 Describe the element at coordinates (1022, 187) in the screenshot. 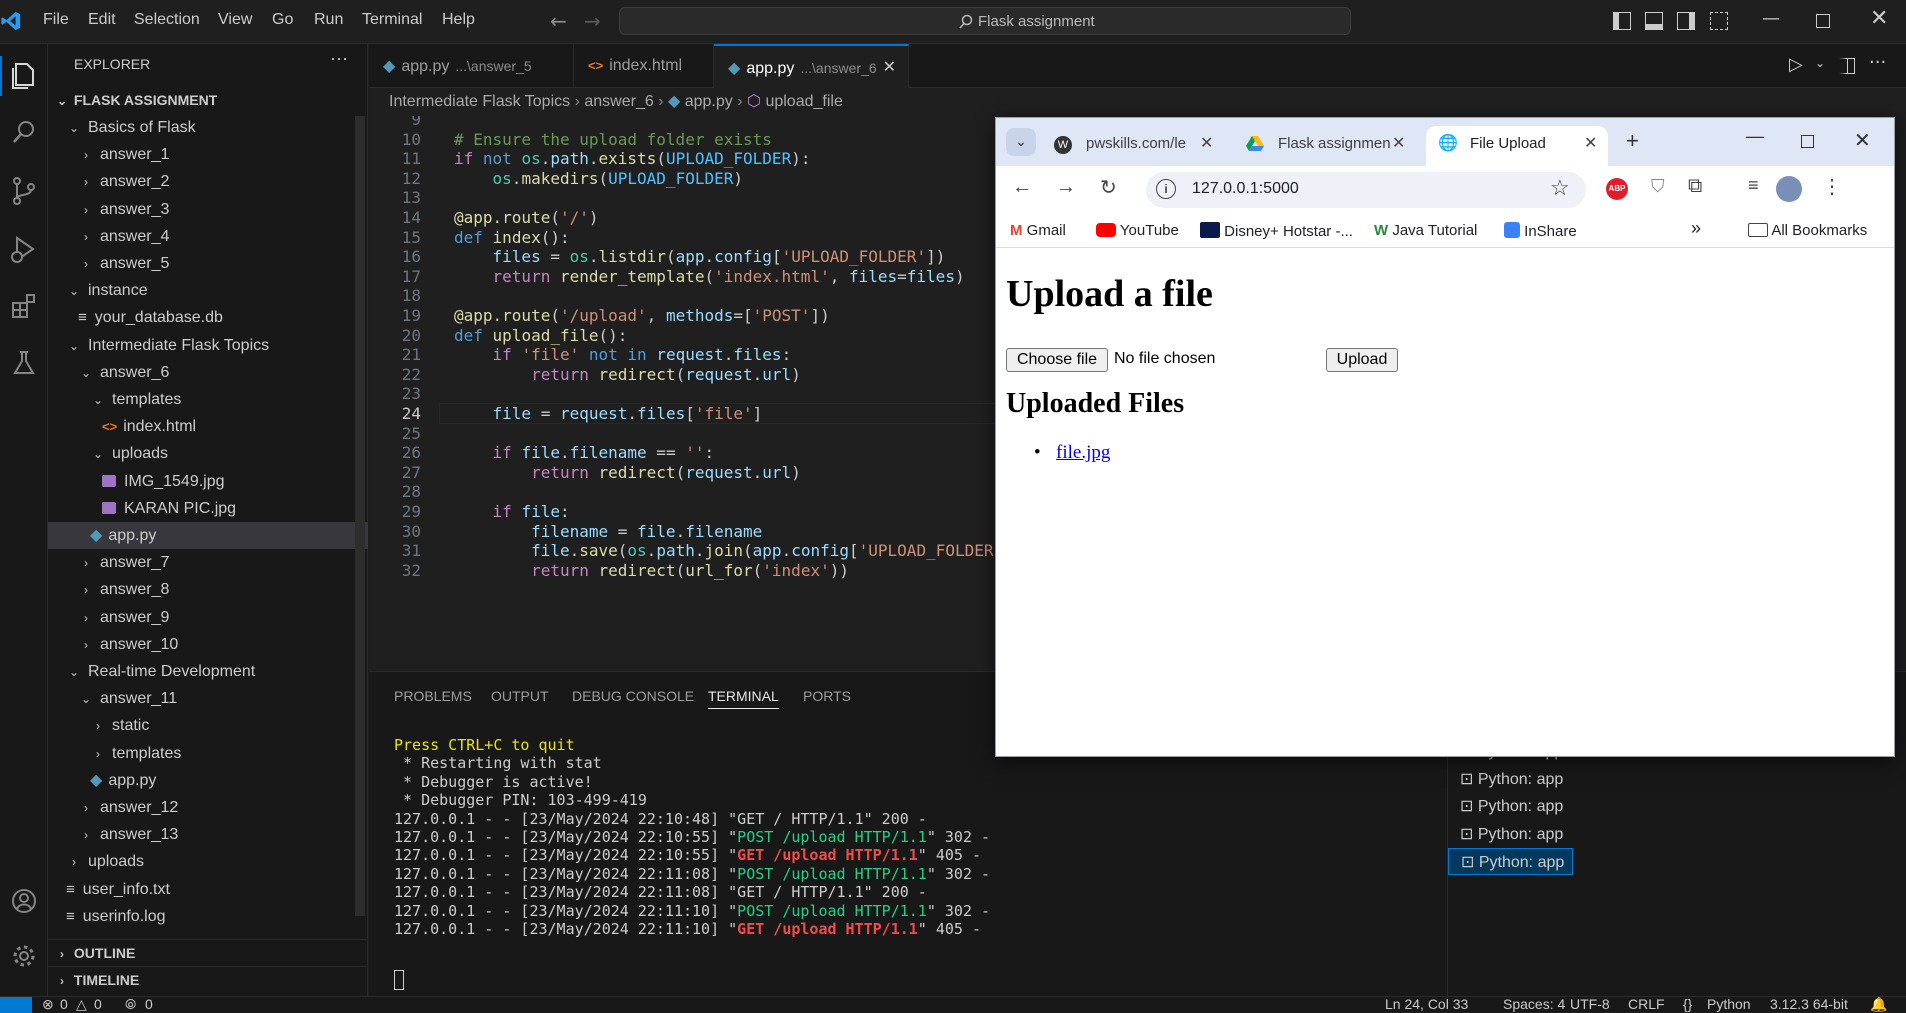

I see `browser-back-icon: ←` at that location.